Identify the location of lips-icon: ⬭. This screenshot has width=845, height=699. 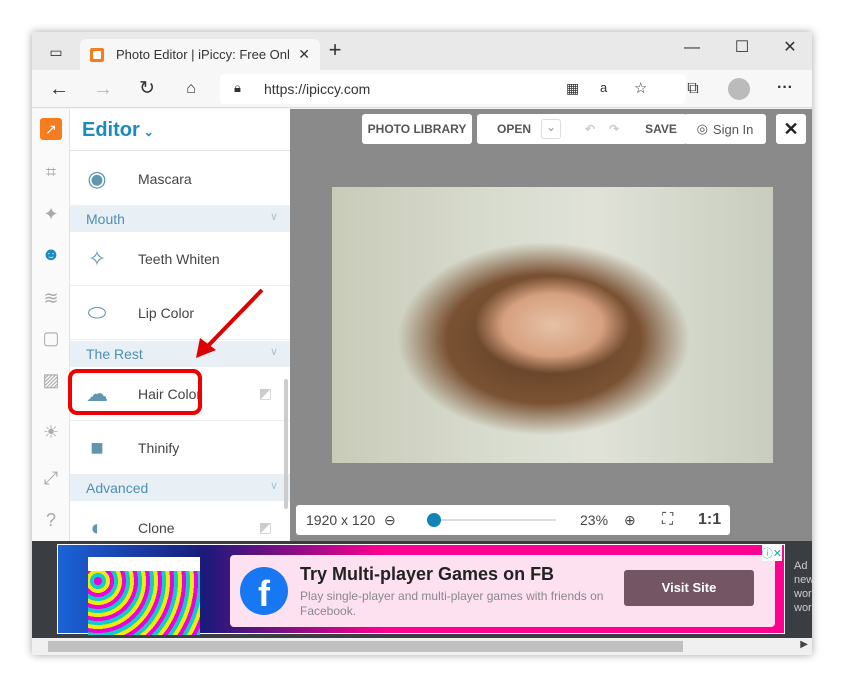
(97, 312).